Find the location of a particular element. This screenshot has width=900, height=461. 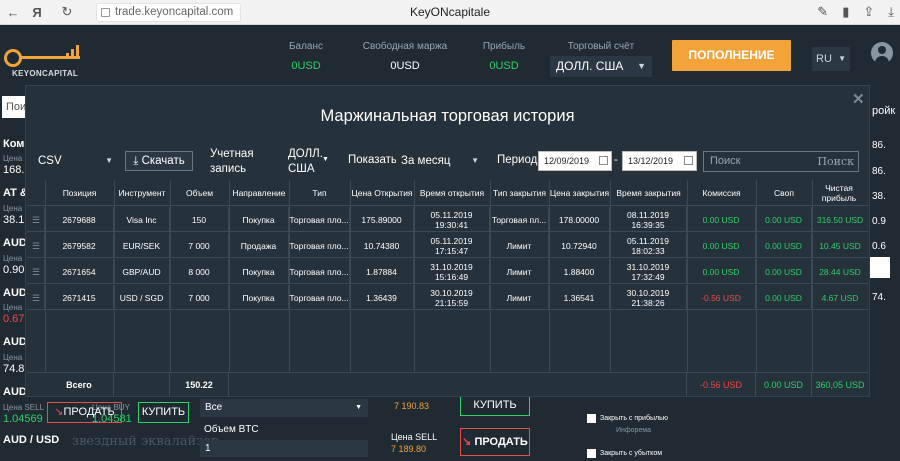

profit-stat: Прибыль 0USD is located at coordinates (504, 56).